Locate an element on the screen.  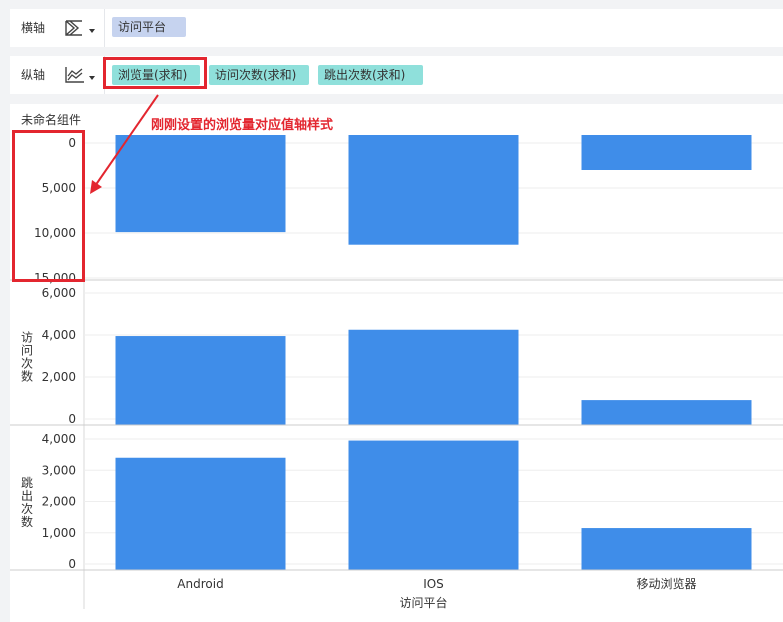
annotation-text: 刚刚设置的浏览量对应值轴样式 is located at coordinates (242, 125).